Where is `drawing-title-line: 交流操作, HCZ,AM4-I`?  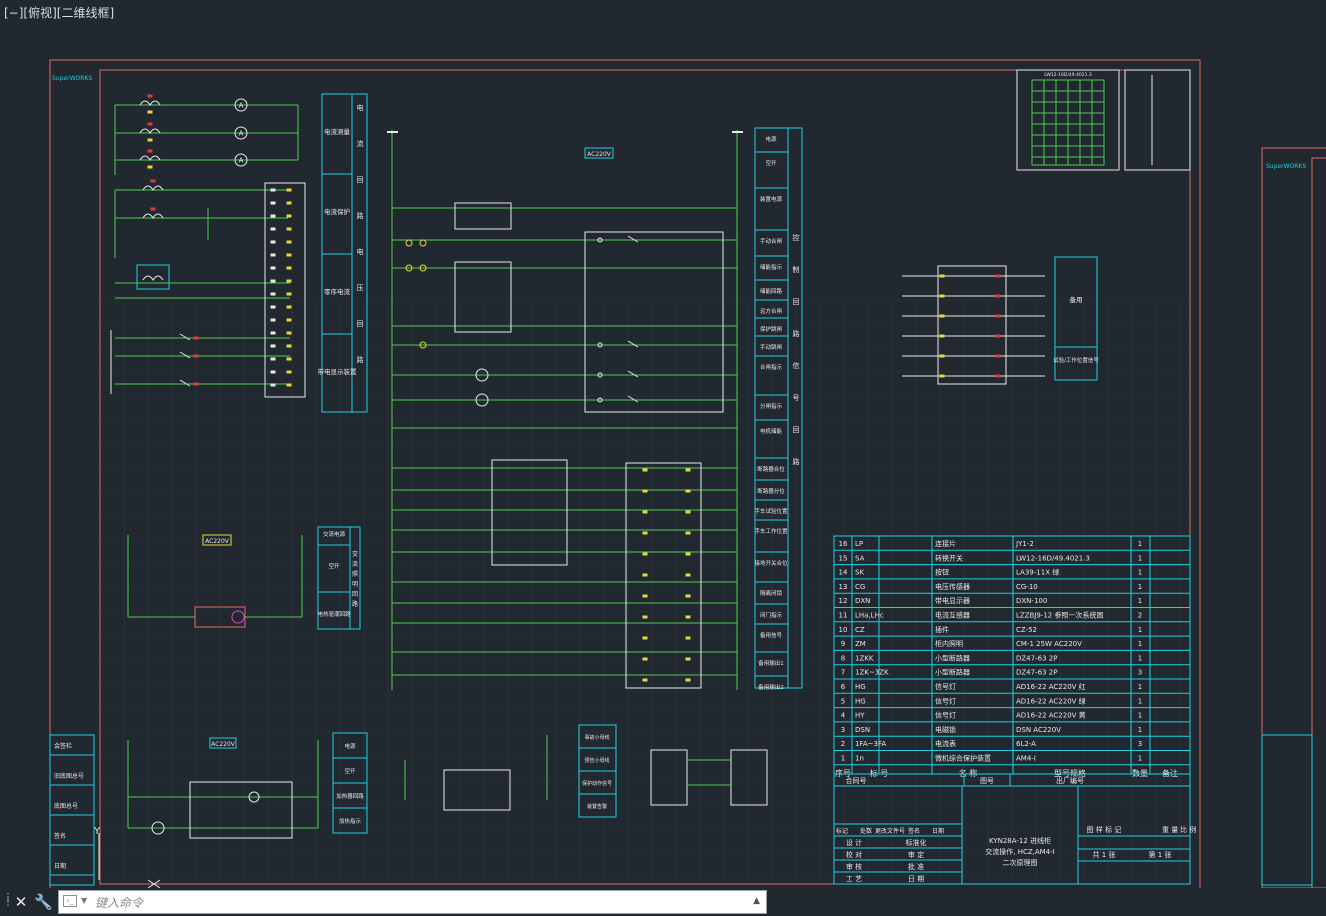
drawing-title-line: 交流操作, HCZ,AM4-I is located at coordinates (1020, 851).